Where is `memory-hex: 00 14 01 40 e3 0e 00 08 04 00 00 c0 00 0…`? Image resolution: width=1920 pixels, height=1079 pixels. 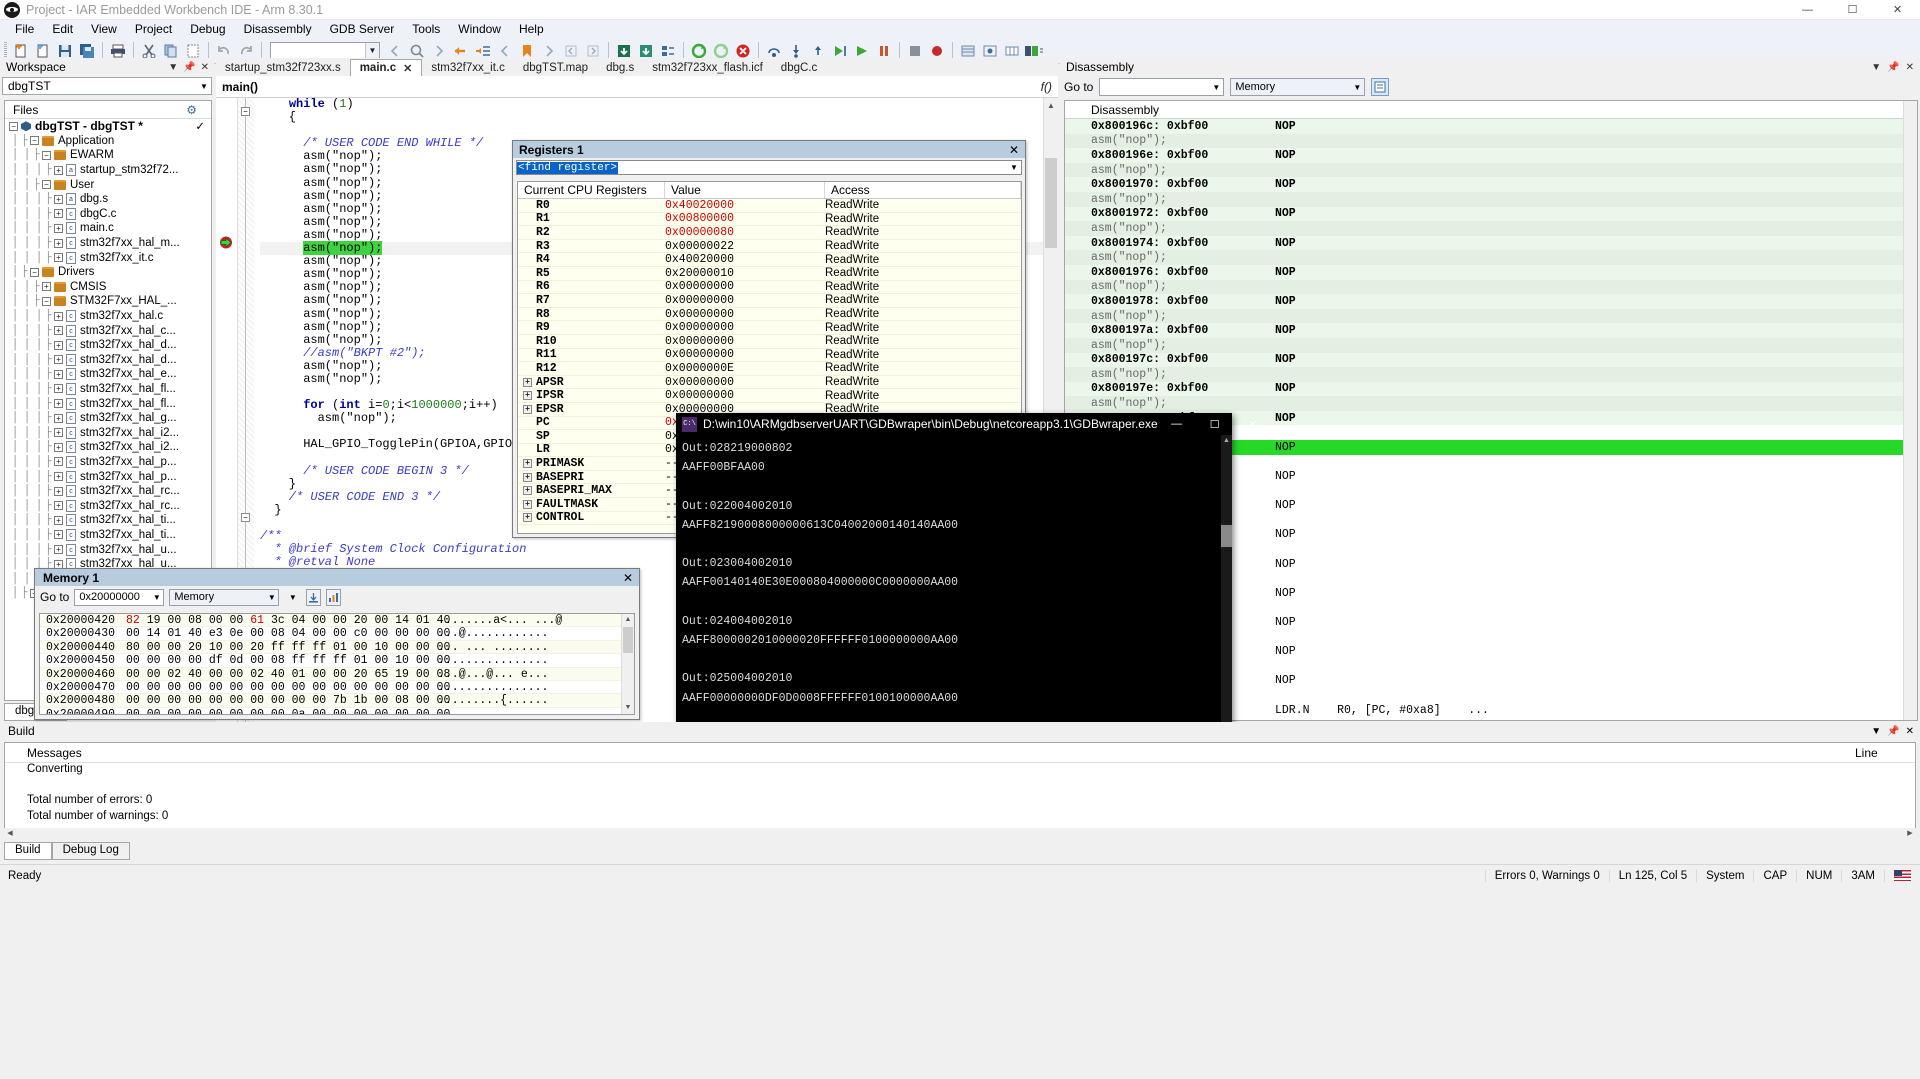 memory-hex: 00 14 01 40 e3 0e 00 08 04 00 00 c0 00 0… is located at coordinates (288, 633).